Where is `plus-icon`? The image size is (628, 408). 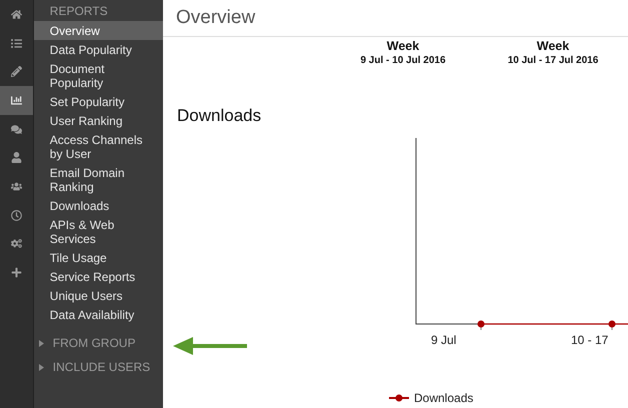 plus-icon is located at coordinates (16, 272).